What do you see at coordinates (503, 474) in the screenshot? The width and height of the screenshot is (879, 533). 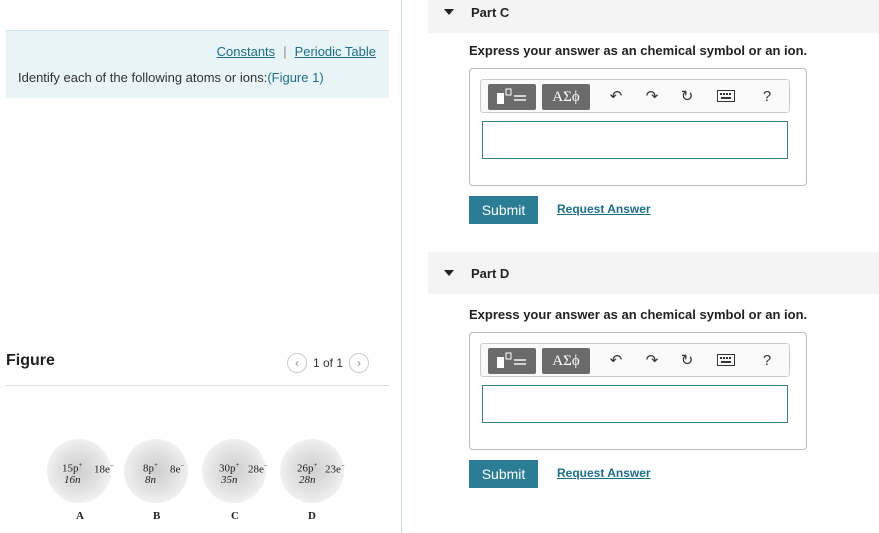 I see `part-d-submit-button: Submit` at bounding box center [503, 474].